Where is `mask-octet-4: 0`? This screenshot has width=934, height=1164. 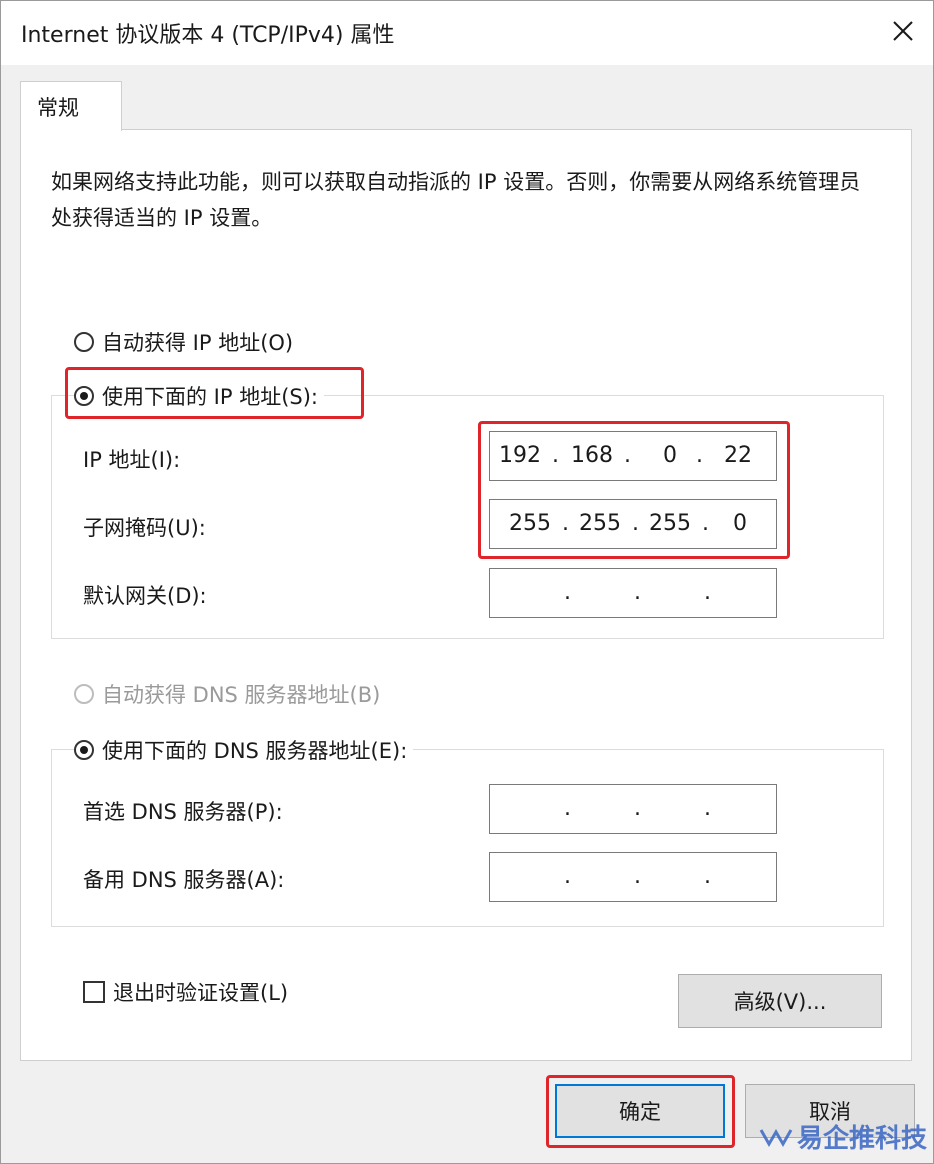
mask-octet-4: 0 is located at coordinates (740, 523).